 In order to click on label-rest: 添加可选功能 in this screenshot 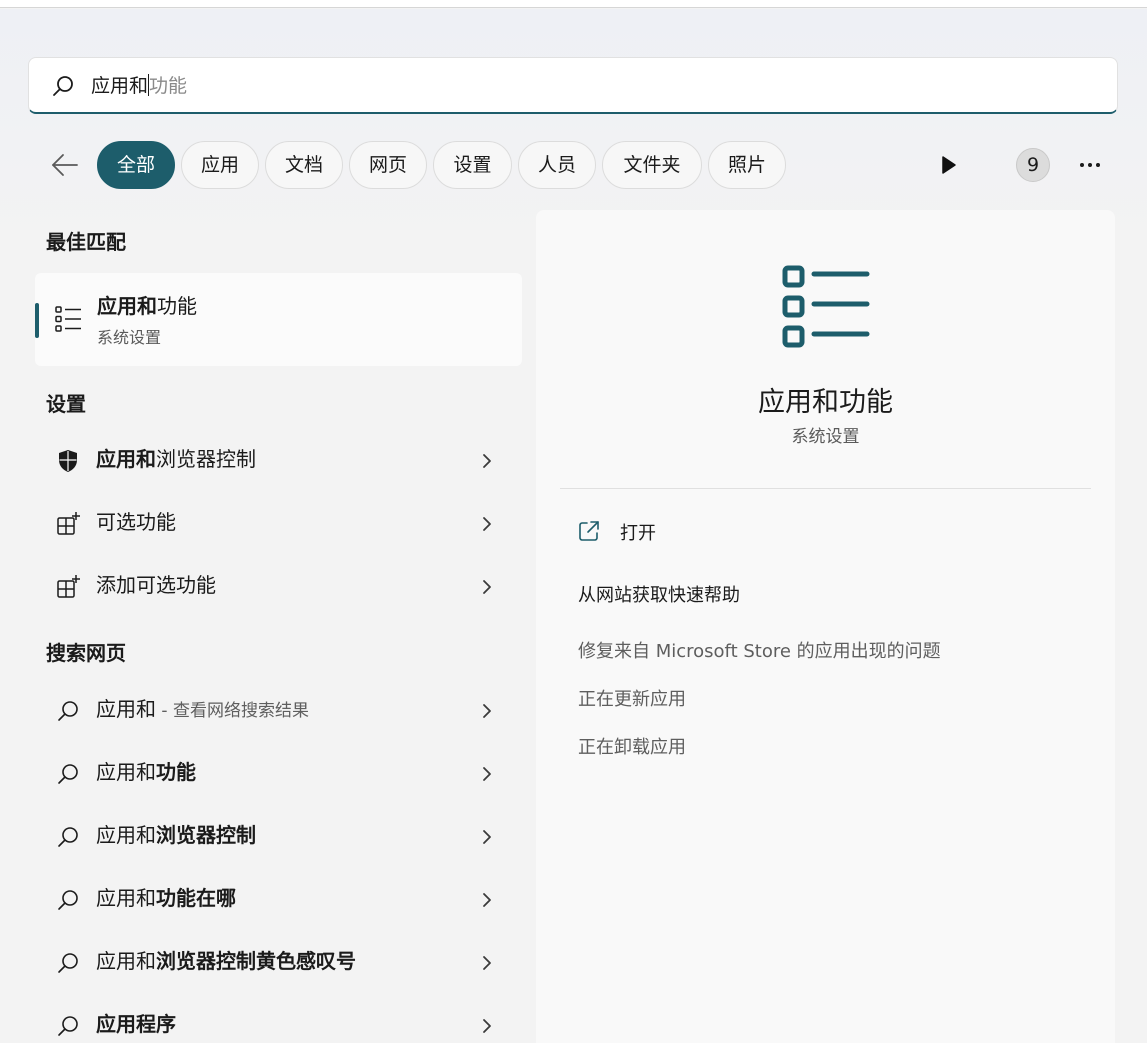, I will do `click(156, 585)`.